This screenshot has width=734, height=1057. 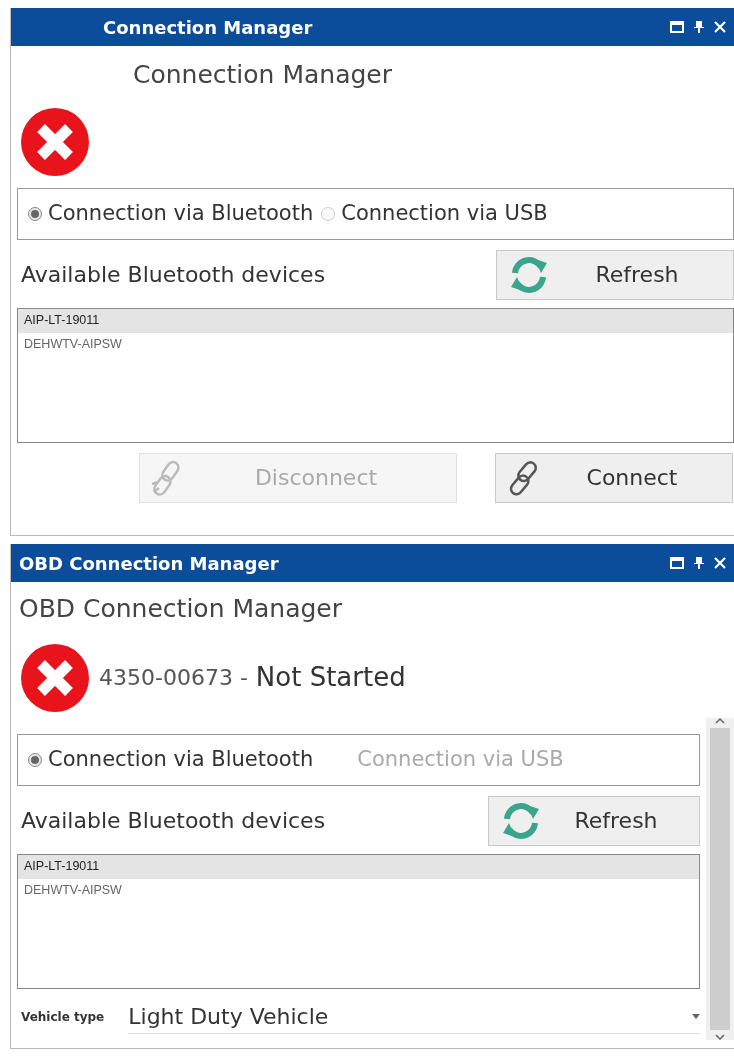 What do you see at coordinates (614, 477) in the screenshot?
I see `connect-button: Connect` at bounding box center [614, 477].